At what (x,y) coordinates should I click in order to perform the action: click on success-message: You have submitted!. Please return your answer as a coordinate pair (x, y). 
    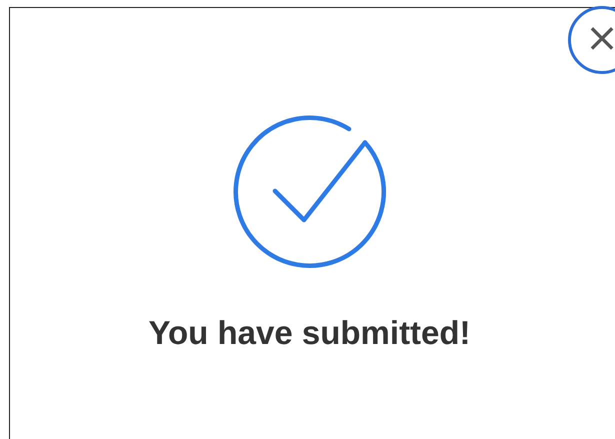
    Looking at the image, I should click on (309, 333).